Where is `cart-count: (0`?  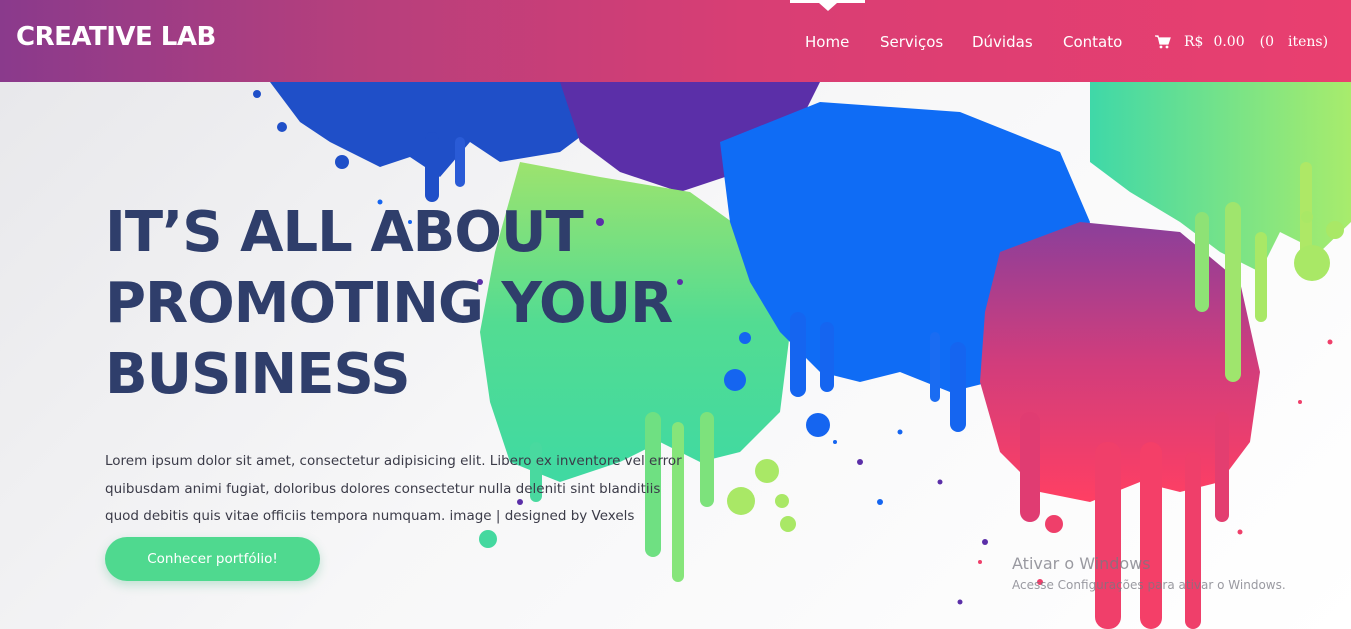
cart-count: (0 is located at coordinates (1266, 42).